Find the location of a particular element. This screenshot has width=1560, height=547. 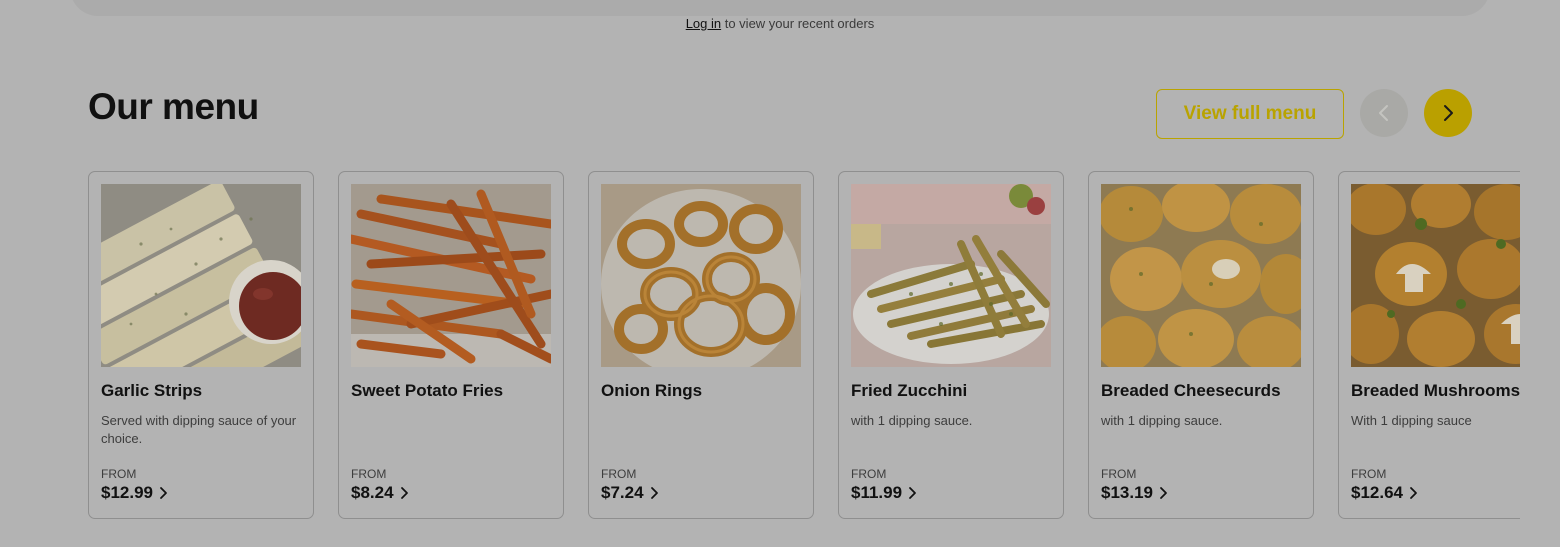

menu-item-name: Onion Rings is located at coordinates (652, 390).